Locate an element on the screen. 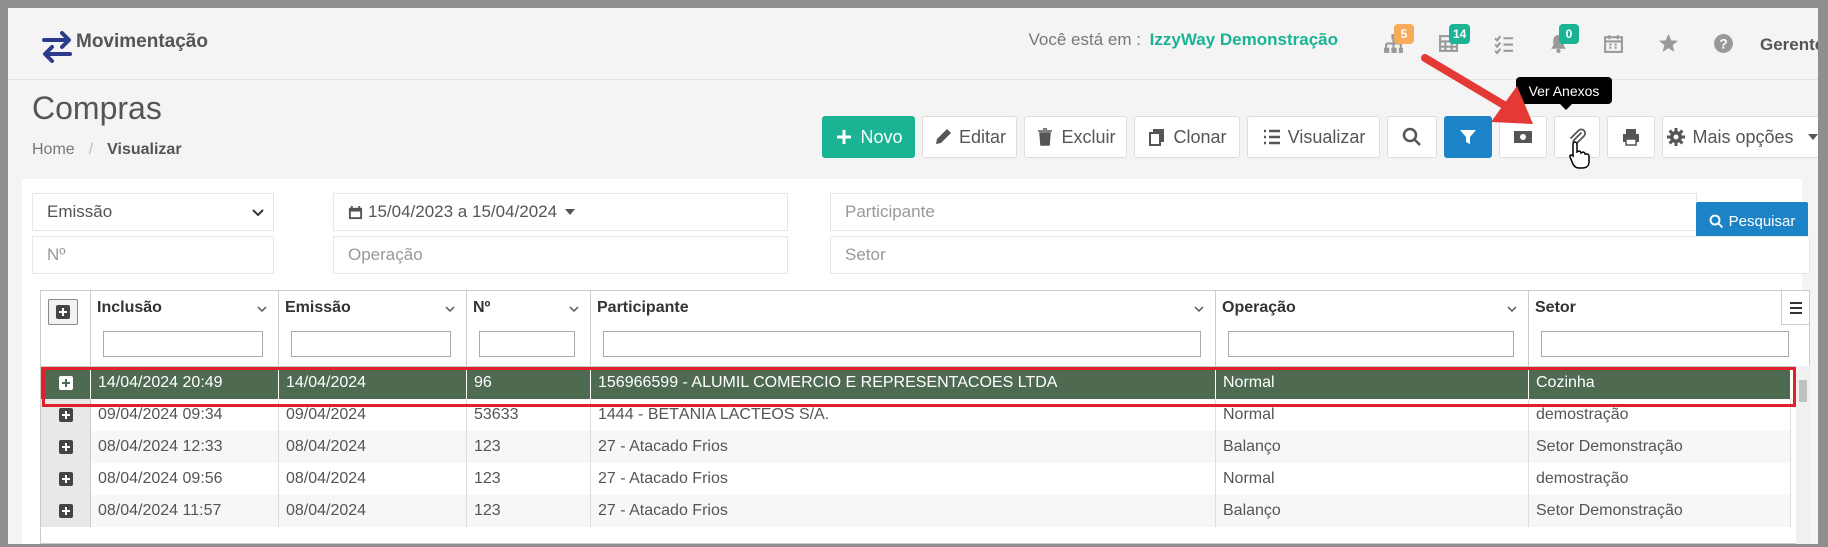  breadcrumb-current: Visualizar is located at coordinates (144, 149).